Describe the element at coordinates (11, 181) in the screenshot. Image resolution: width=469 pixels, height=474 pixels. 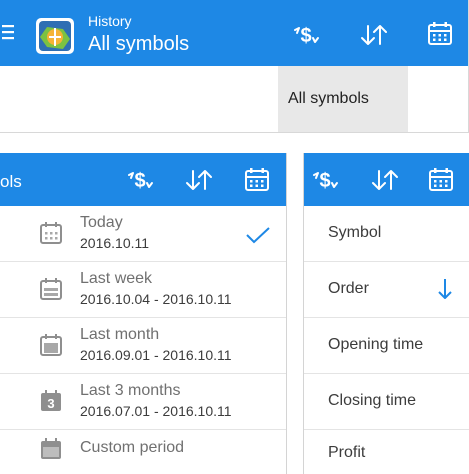
I see `header-partial-title: ols` at that location.